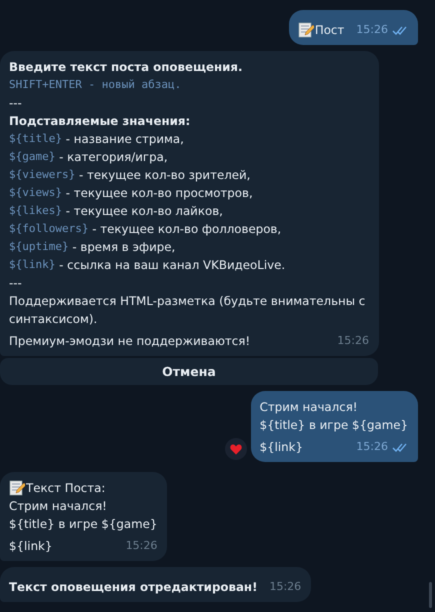 Image resolution: width=435 pixels, height=612 pixels. What do you see at coordinates (321, 30) in the screenshot?
I see `message-text: Пост` at bounding box center [321, 30].